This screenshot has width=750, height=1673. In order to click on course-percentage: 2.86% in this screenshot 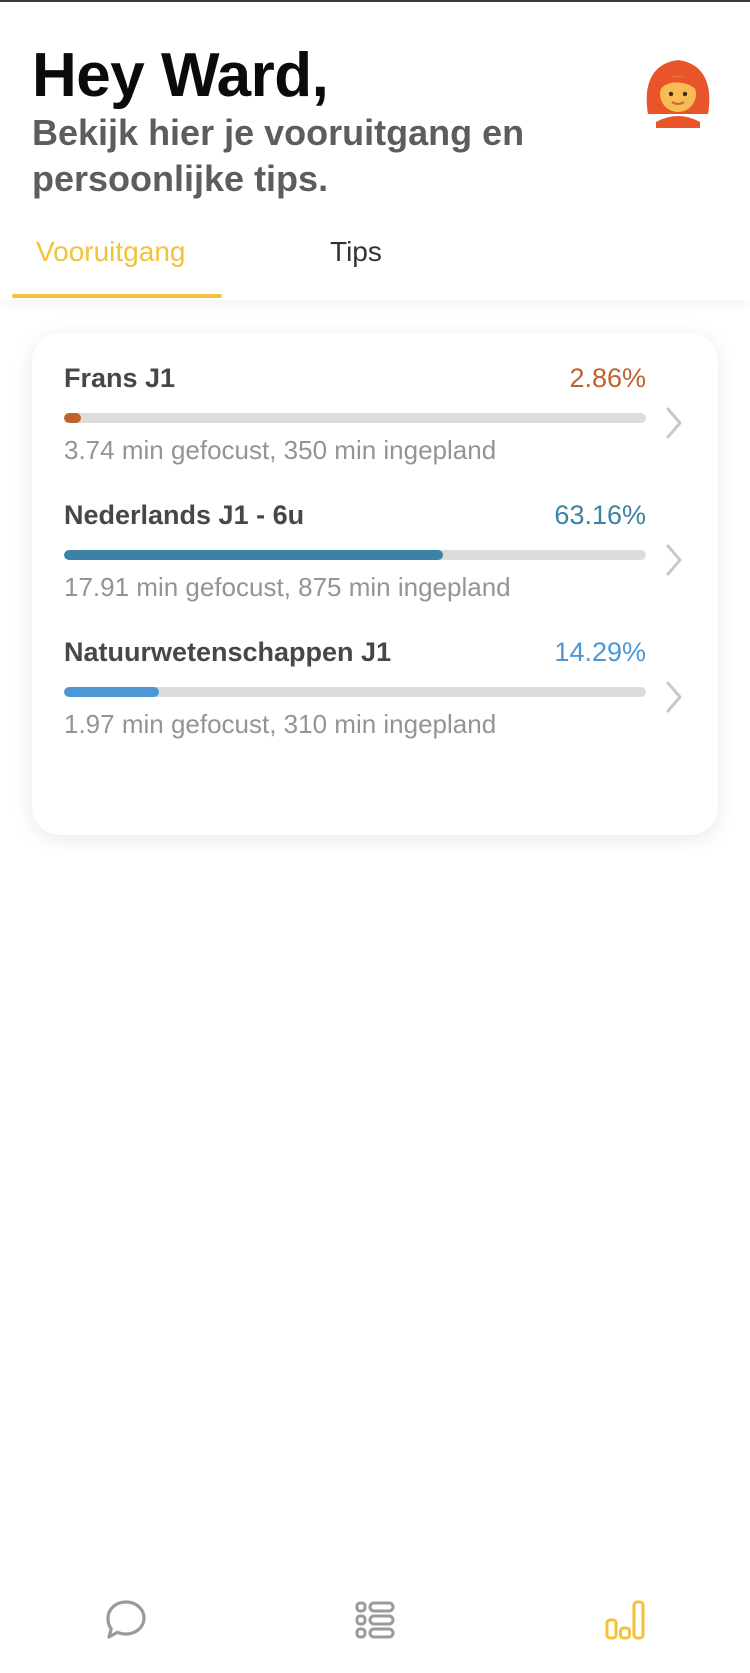, I will do `click(607, 378)`.